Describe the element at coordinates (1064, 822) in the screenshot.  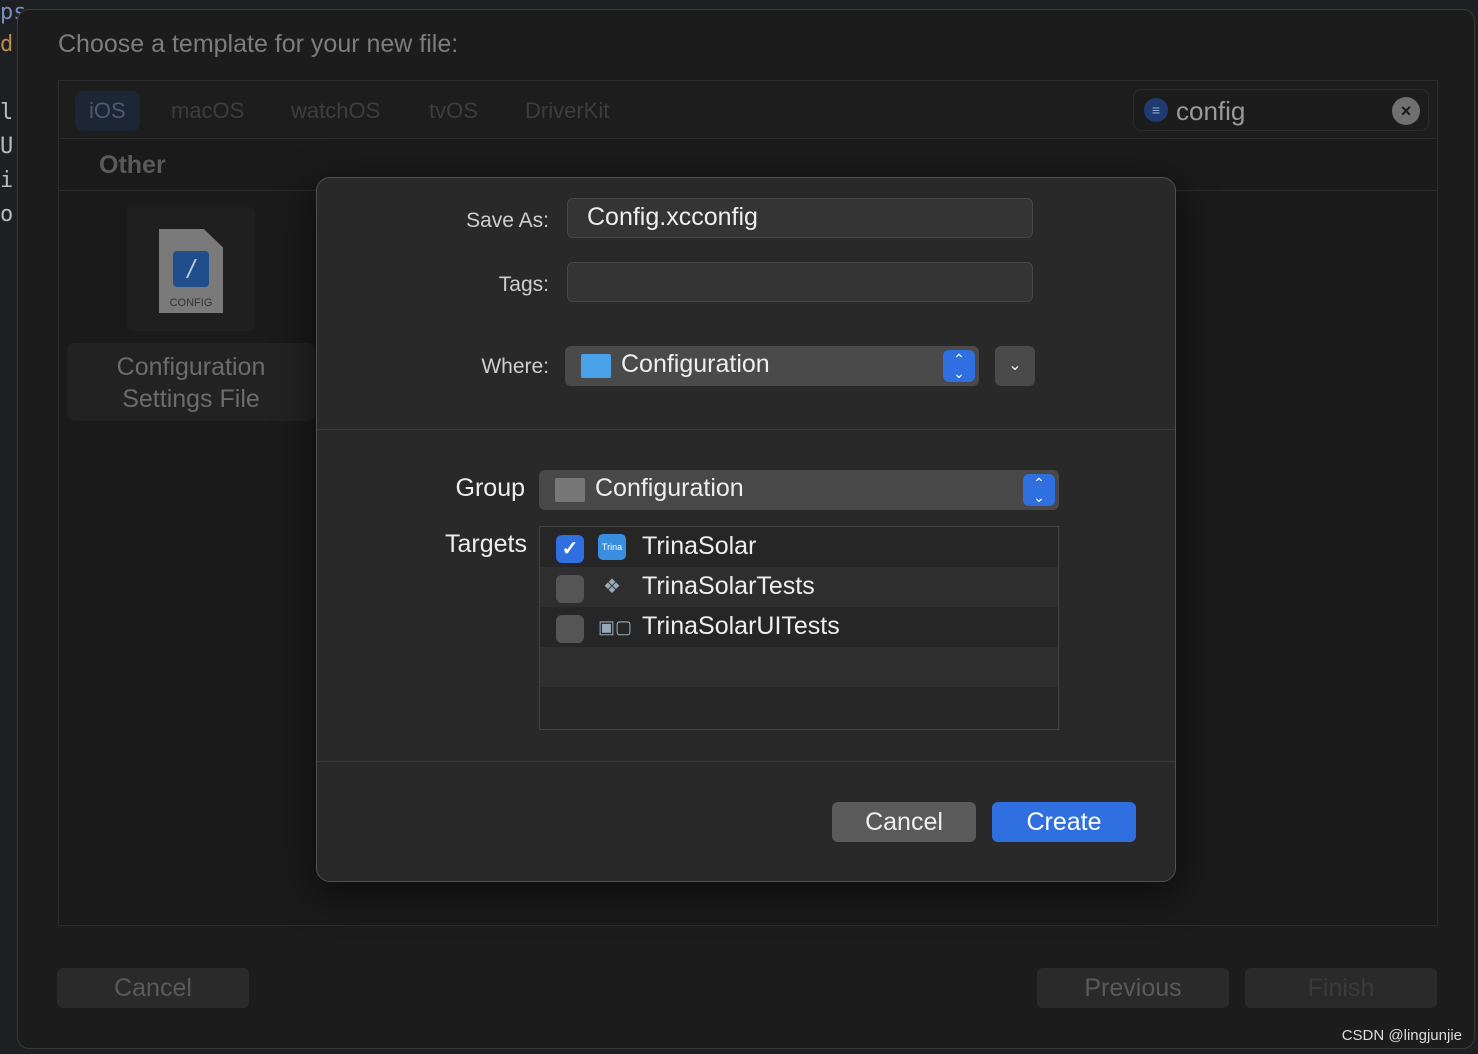
I see `create-button: Create` at that location.